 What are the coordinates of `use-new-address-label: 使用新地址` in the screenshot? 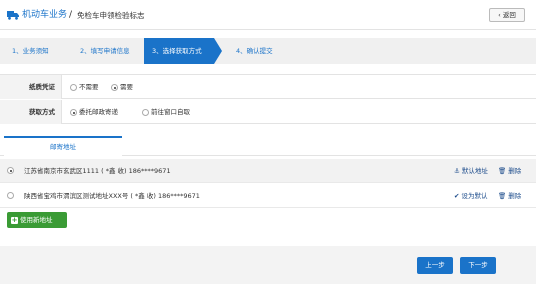 It's located at (36, 220).